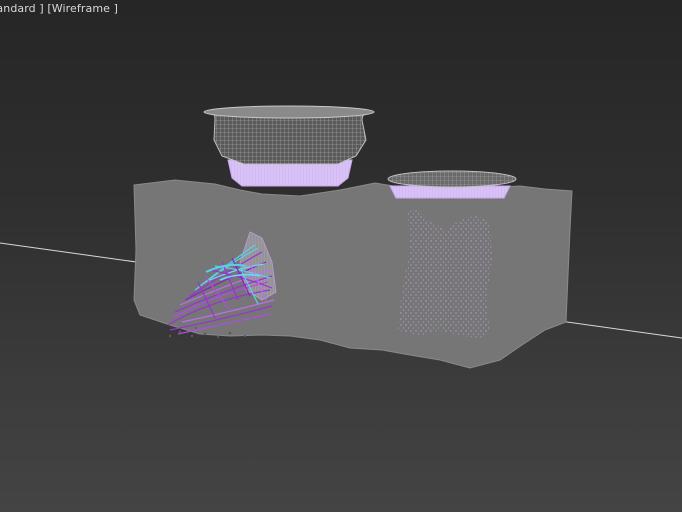 This screenshot has height=512, width=682. I want to click on vase-small, so click(452, 184).